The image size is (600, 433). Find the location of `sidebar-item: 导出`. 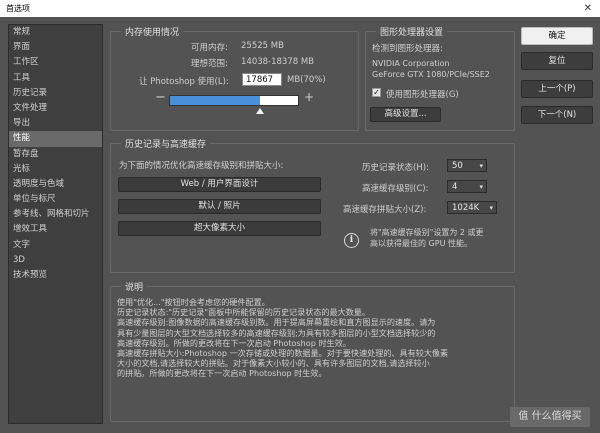

sidebar-item: 导出 is located at coordinates (55, 123).